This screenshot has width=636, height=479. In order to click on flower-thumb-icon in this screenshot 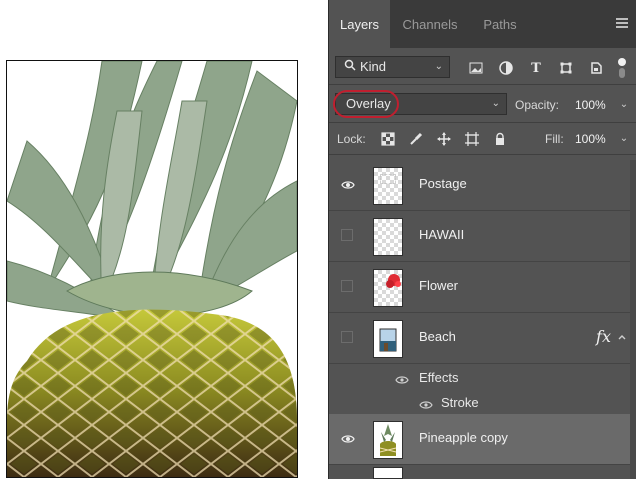, I will do `click(393, 281)`.